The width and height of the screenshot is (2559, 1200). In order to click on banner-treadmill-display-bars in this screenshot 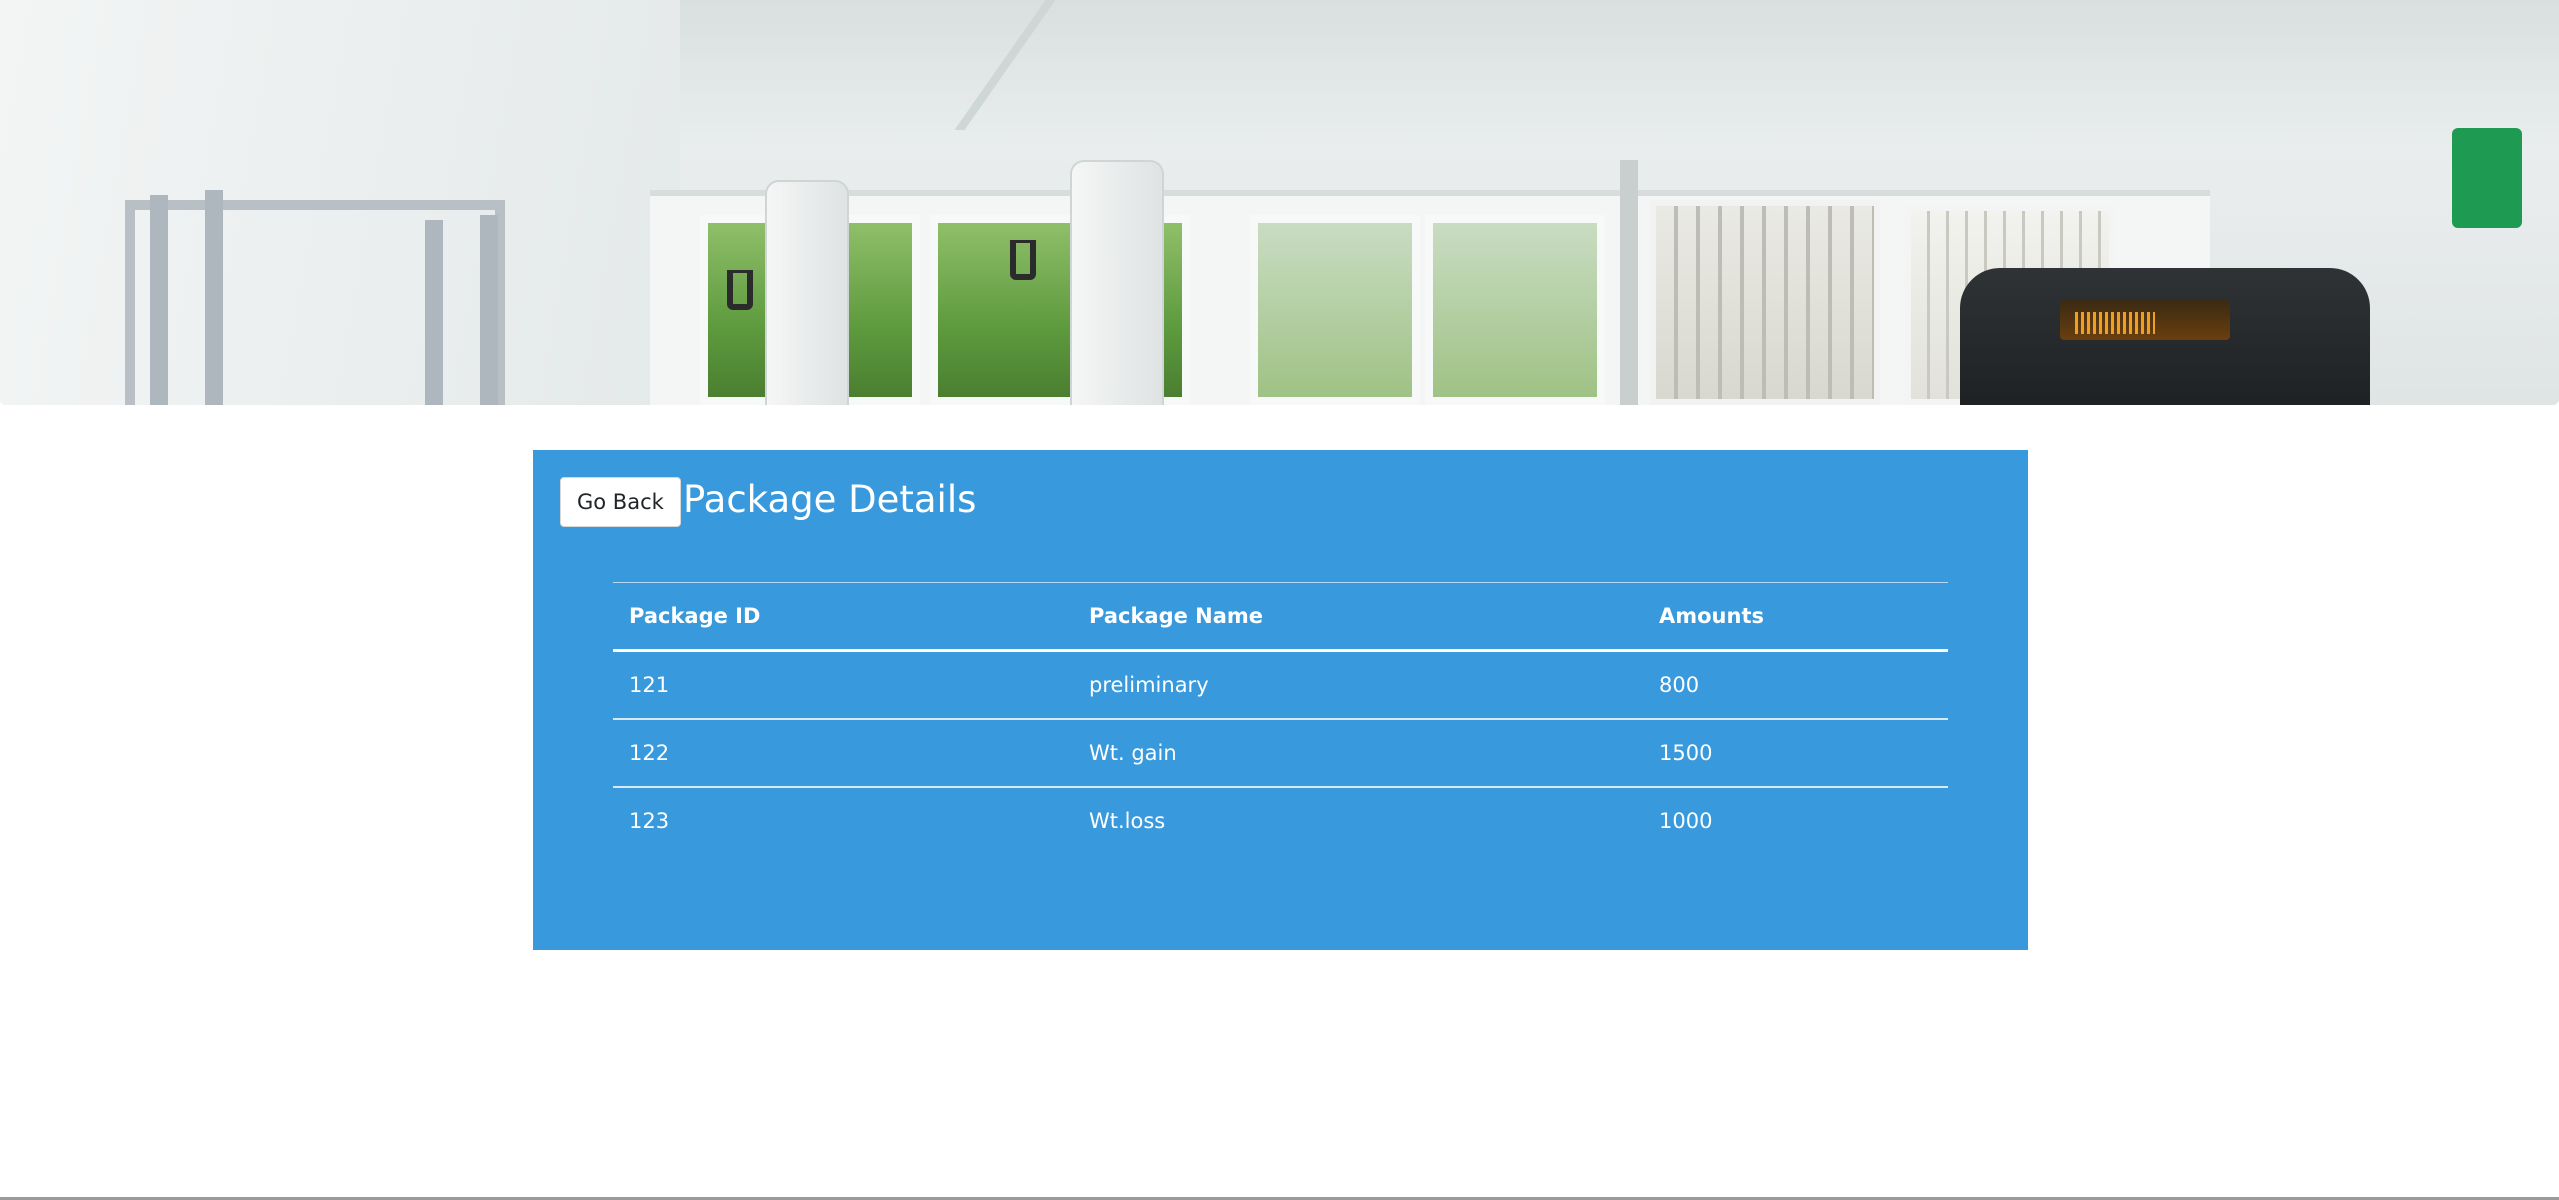, I will do `click(2115, 323)`.